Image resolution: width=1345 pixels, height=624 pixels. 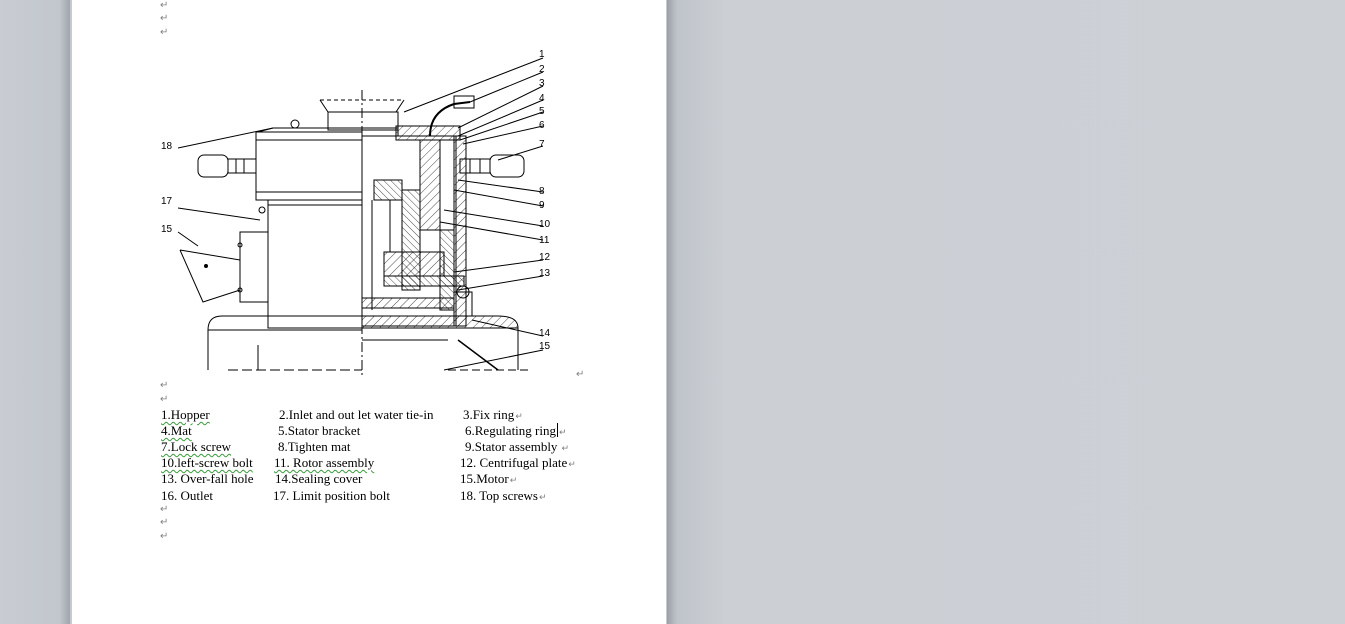 What do you see at coordinates (542, 98) in the screenshot?
I see `callout-4: 4` at bounding box center [542, 98].